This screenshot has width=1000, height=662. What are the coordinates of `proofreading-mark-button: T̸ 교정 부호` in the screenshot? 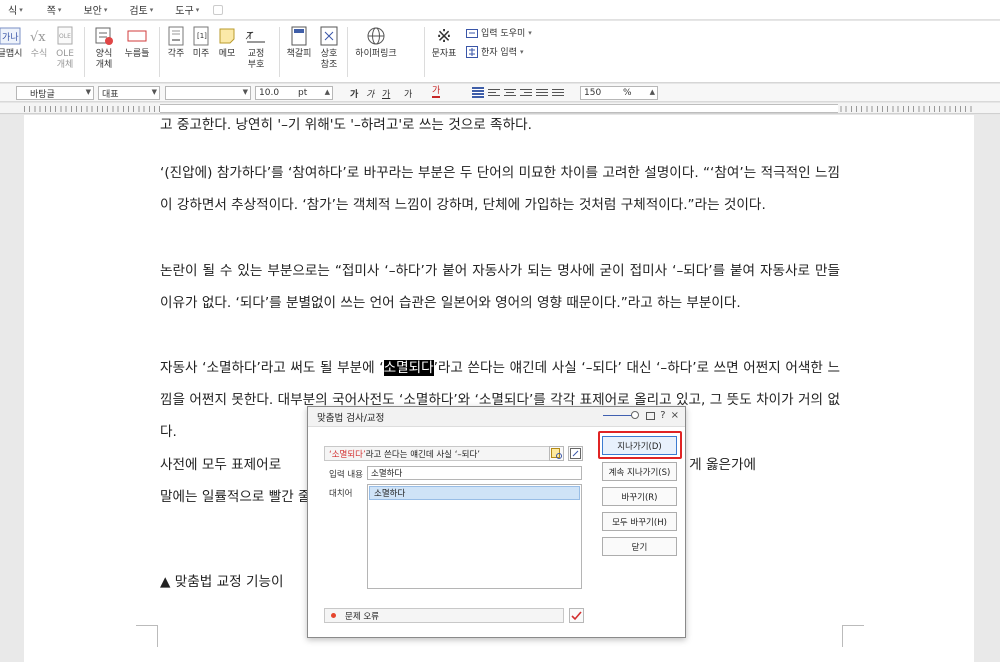 It's located at (256, 48).